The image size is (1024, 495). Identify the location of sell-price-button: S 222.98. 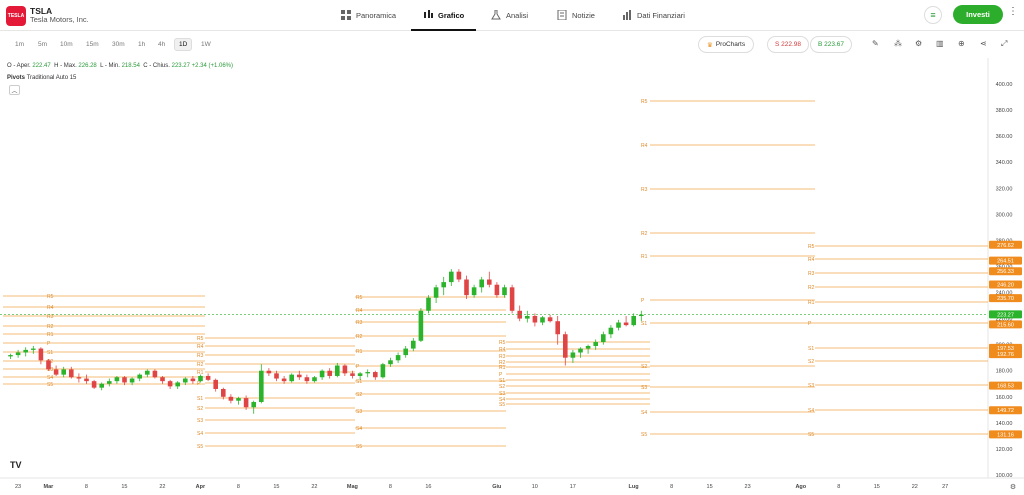
(788, 44).